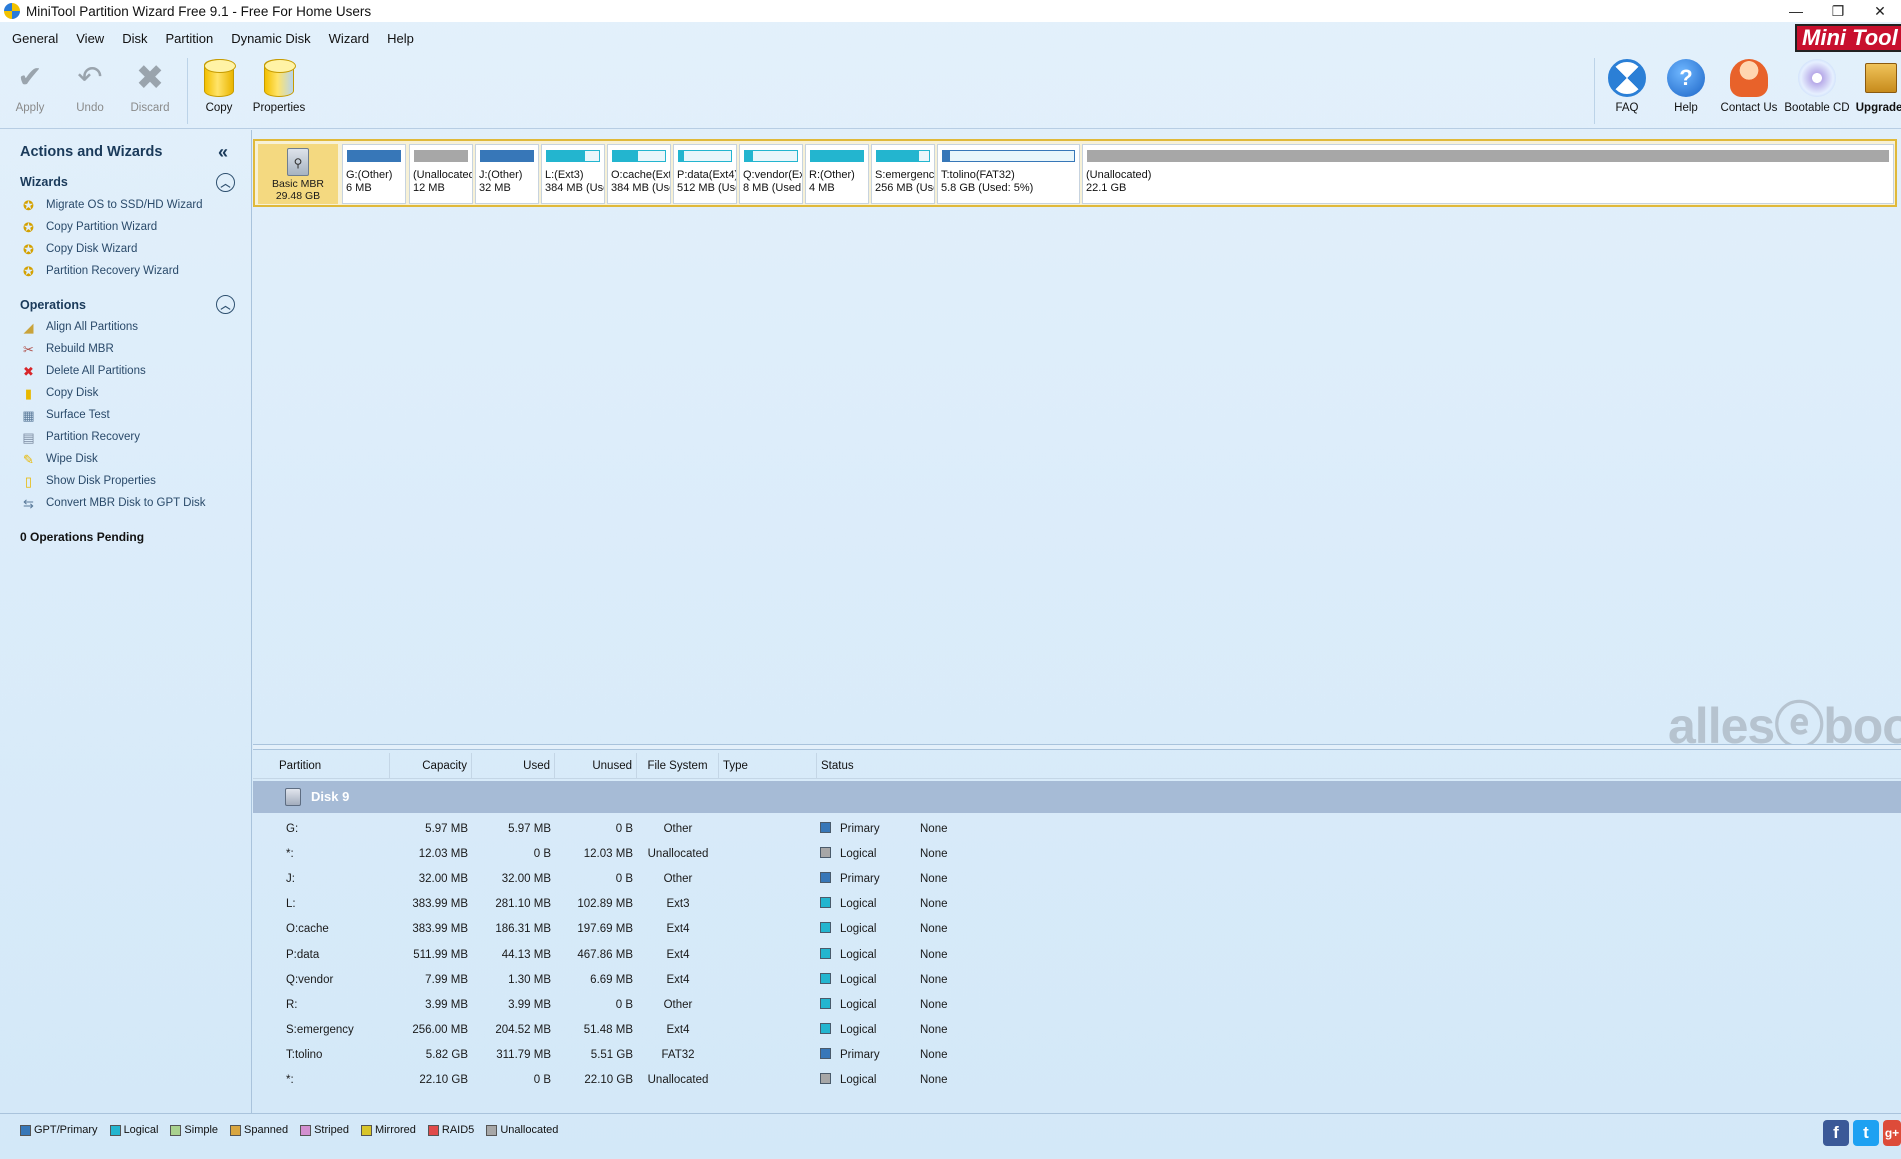  Describe the element at coordinates (100, 271) in the screenshot. I see `sidebar-item-partition-recovery-wizard: ✪ Partition Recovery Wizard` at that location.